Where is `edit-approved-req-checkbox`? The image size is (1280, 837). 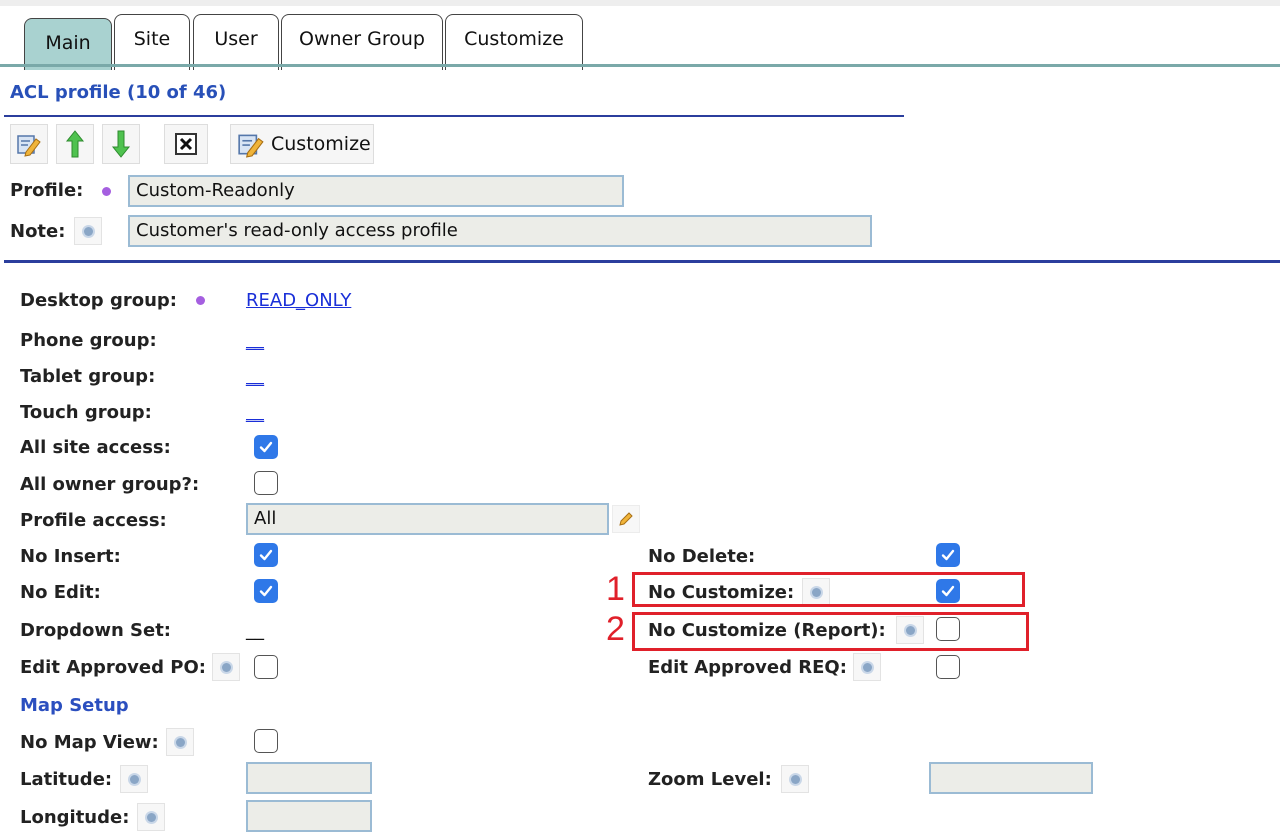
edit-approved-req-checkbox is located at coordinates (948, 667).